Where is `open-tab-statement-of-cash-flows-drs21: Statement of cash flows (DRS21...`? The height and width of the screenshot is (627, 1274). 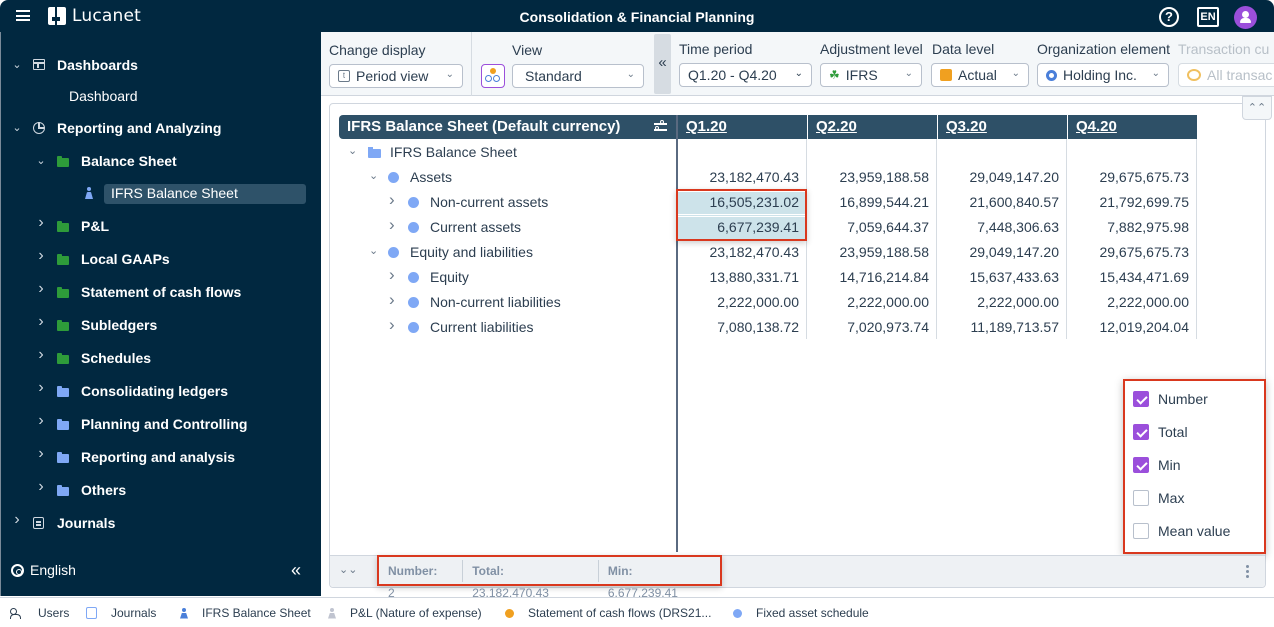
open-tab-statement-of-cash-flows-drs21: Statement of cash flows (DRS21... is located at coordinates (608, 613).